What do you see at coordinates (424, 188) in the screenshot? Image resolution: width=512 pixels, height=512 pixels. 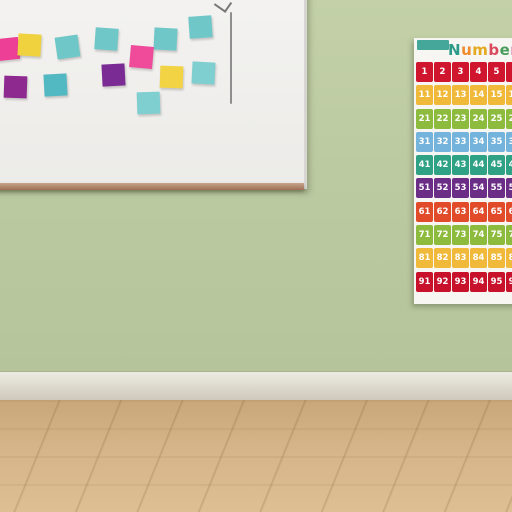 I see `number-cell: 51` at bounding box center [424, 188].